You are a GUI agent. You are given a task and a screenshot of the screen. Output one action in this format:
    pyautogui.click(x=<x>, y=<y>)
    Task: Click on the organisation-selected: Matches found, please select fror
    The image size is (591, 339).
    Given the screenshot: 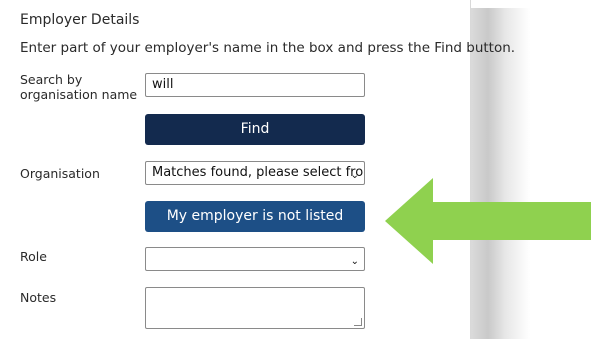 What is the action you would take?
    pyautogui.click(x=258, y=172)
    